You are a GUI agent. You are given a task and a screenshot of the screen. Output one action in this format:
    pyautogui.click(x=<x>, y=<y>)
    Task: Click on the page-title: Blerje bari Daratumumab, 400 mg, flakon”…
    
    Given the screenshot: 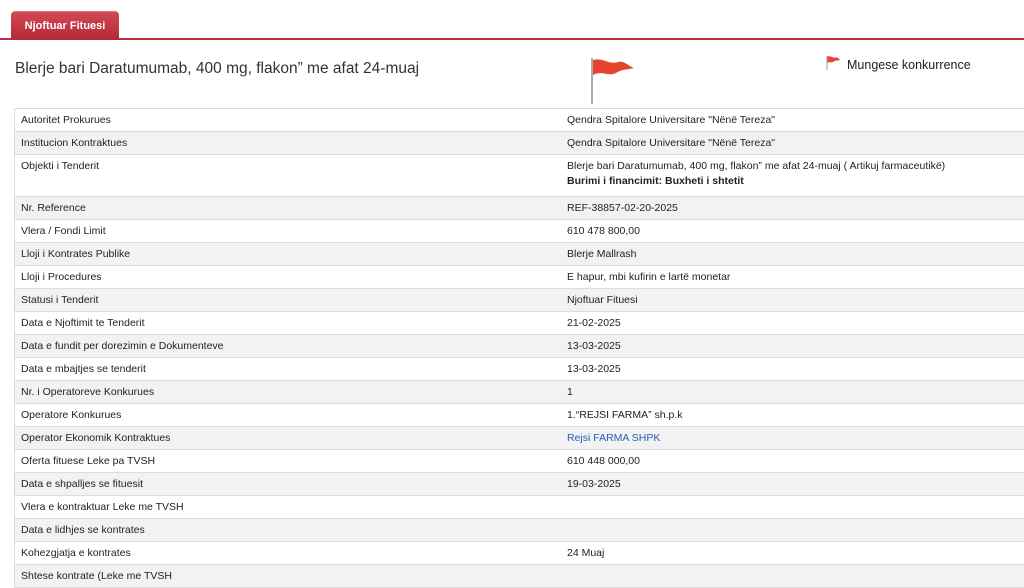 What is the action you would take?
    pyautogui.click(x=217, y=69)
    